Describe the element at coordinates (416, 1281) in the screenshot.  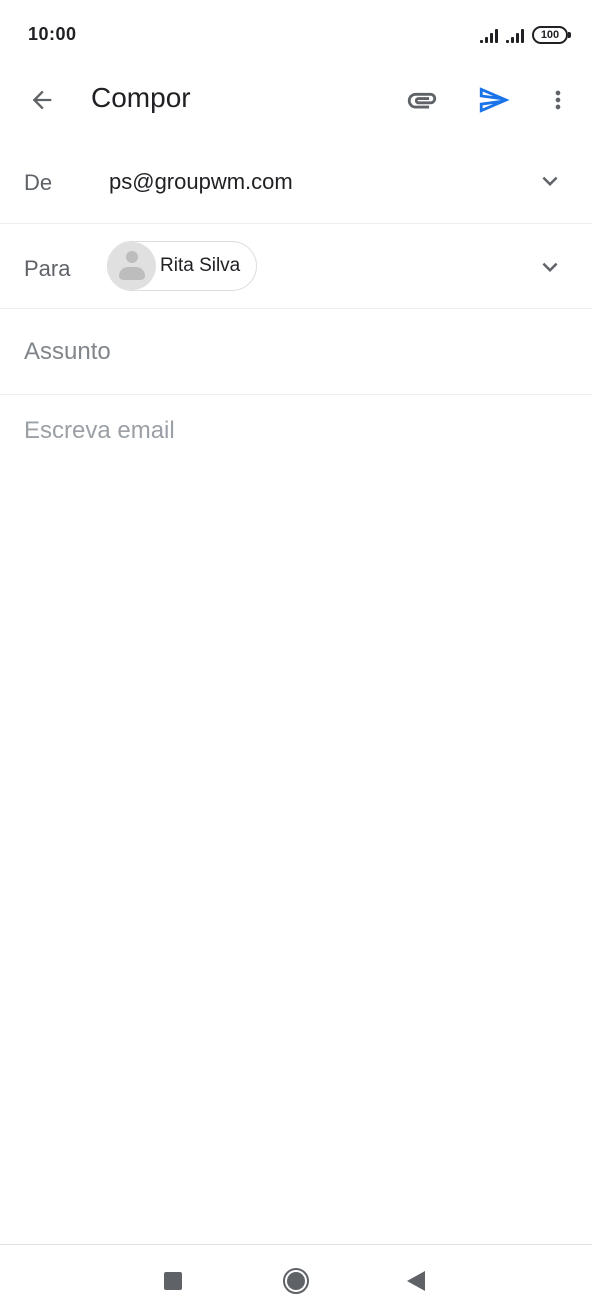
I see `nav-back-button` at that location.